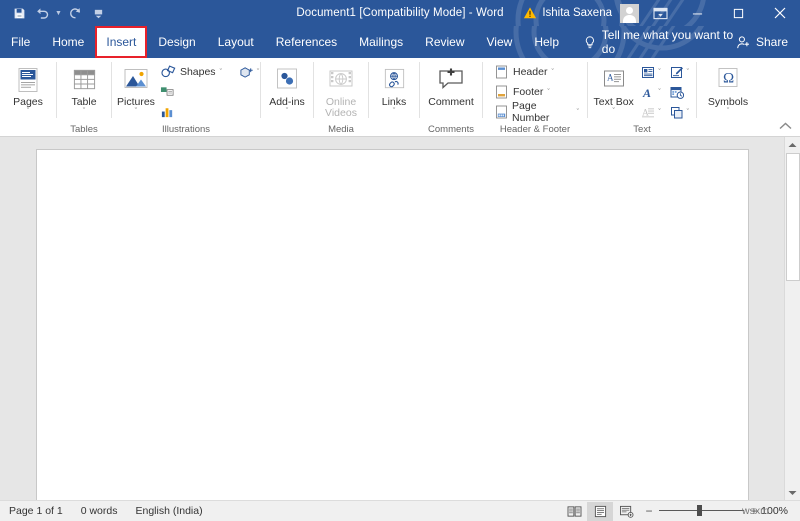  I want to click on links-button: Links ˇ, so click(394, 89).